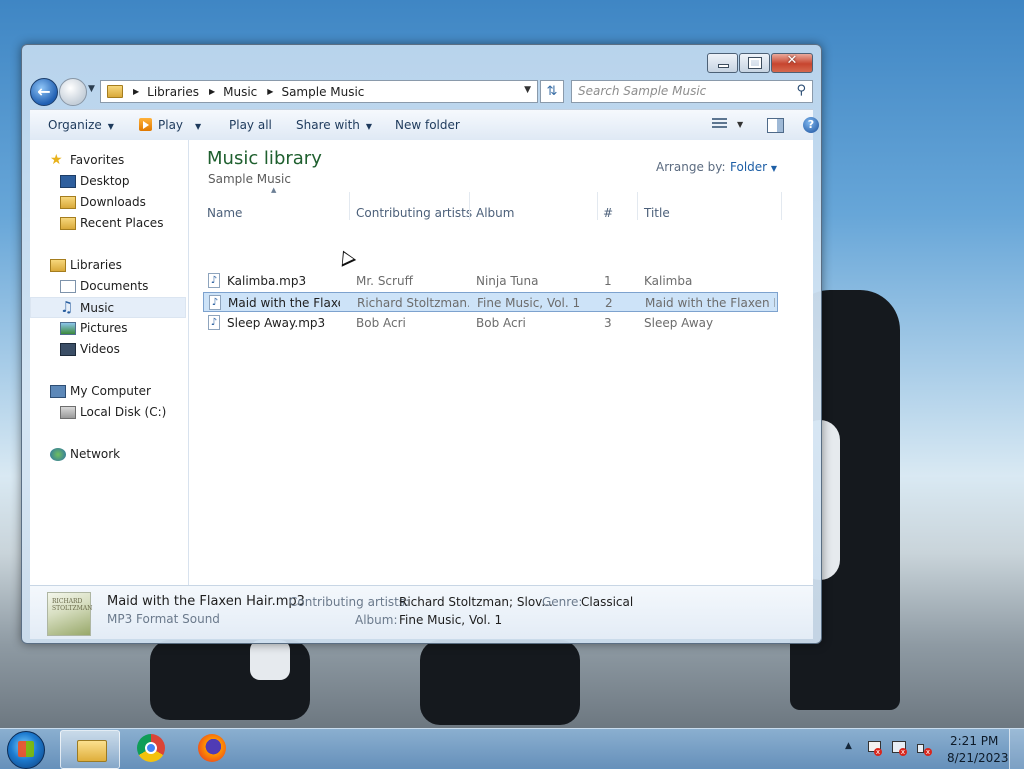  What do you see at coordinates (108, 391) in the screenshot?
I see `nav-my-computer: My Computer` at bounding box center [108, 391].